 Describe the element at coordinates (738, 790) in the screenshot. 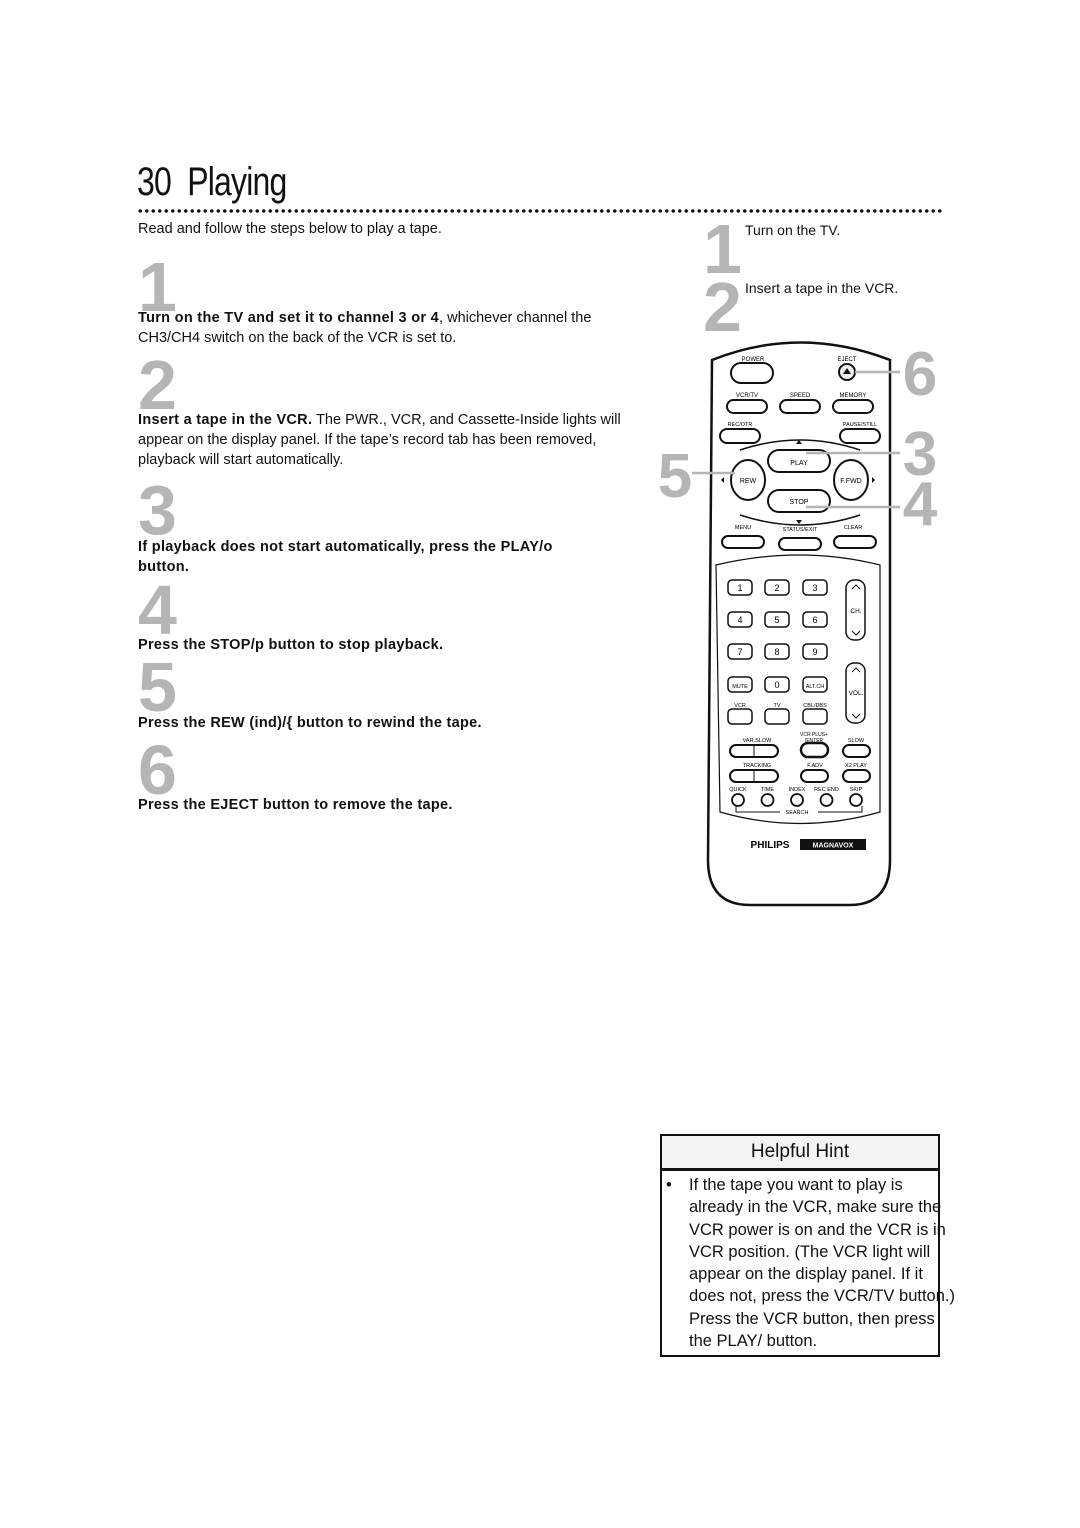

I see `quick-label: QUICK` at that location.